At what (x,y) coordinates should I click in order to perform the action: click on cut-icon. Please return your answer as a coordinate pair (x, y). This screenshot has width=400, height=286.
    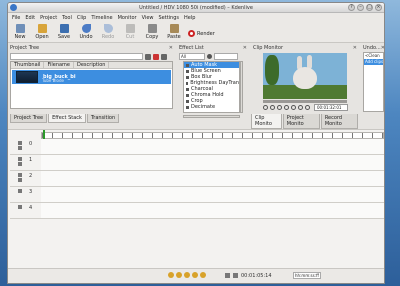
    Looking at the image, I should click on (130, 28).